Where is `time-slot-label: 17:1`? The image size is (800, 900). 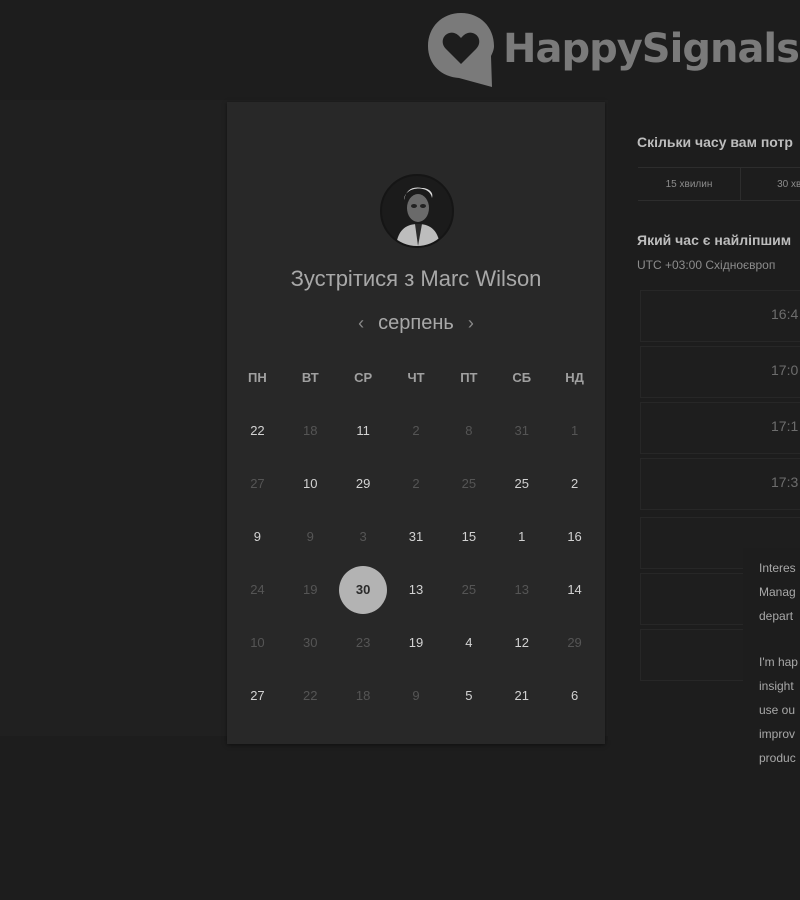 time-slot-label: 17:1 is located at coordinates (785, 426).